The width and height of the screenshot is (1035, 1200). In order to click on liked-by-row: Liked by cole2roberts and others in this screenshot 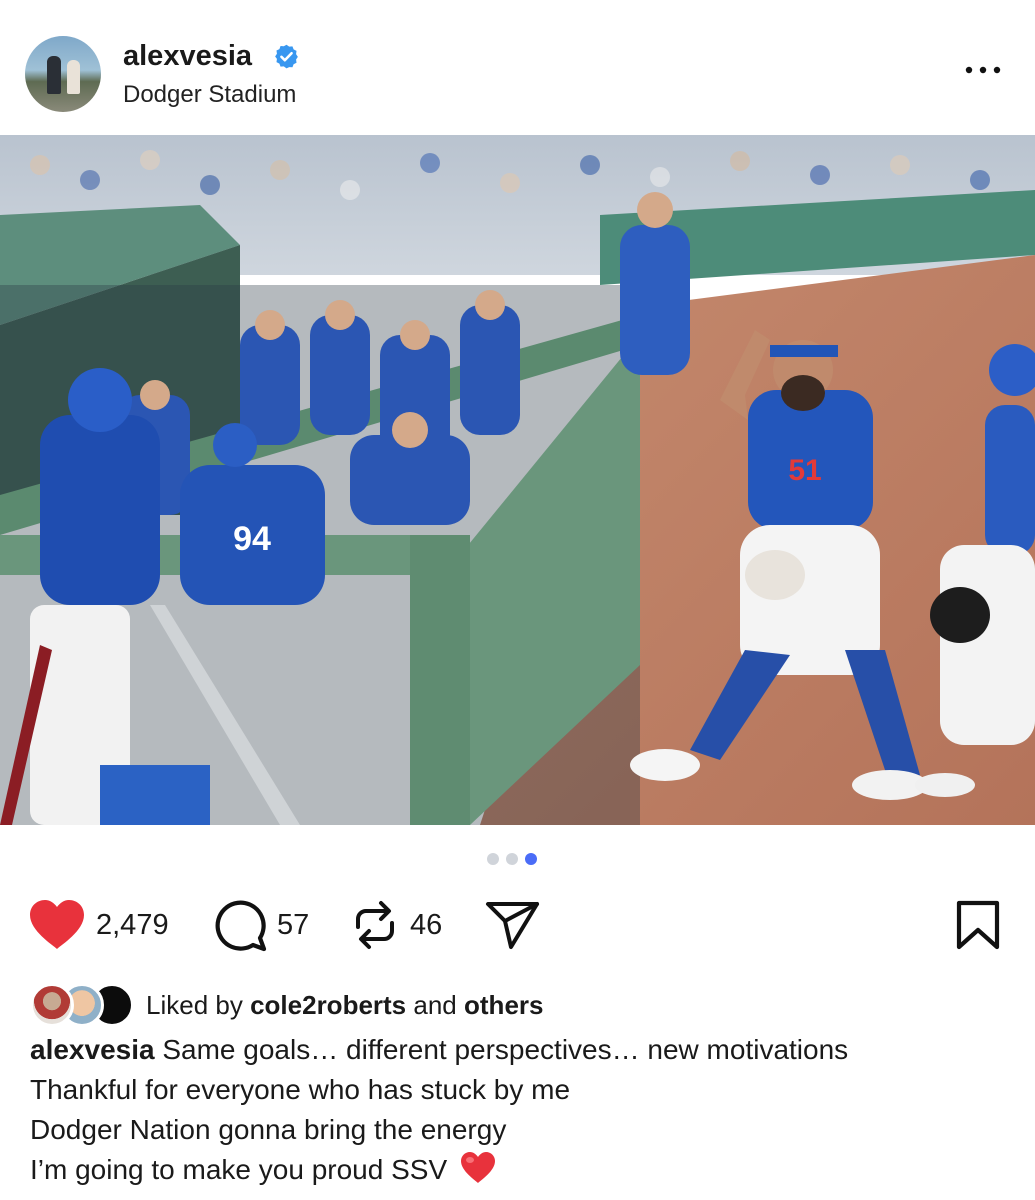, I will do `click(286, 1005)`.